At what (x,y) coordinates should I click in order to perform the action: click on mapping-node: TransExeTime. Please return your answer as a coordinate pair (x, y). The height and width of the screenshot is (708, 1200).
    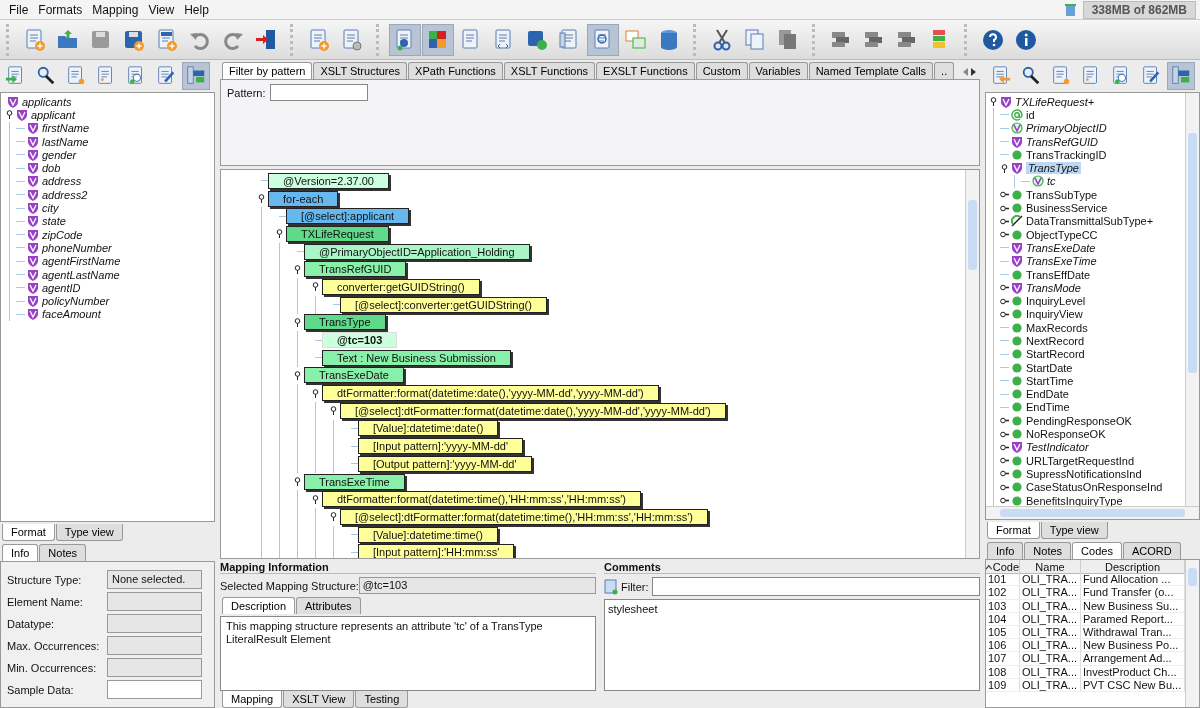
    Looking at the image, I should click on (354, 481).